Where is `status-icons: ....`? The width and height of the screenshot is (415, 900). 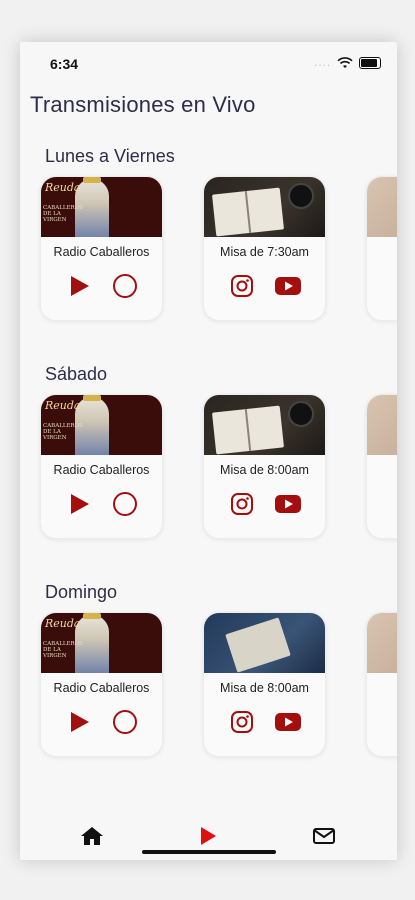
status-icons: .... is located at coordinates (347, 63).